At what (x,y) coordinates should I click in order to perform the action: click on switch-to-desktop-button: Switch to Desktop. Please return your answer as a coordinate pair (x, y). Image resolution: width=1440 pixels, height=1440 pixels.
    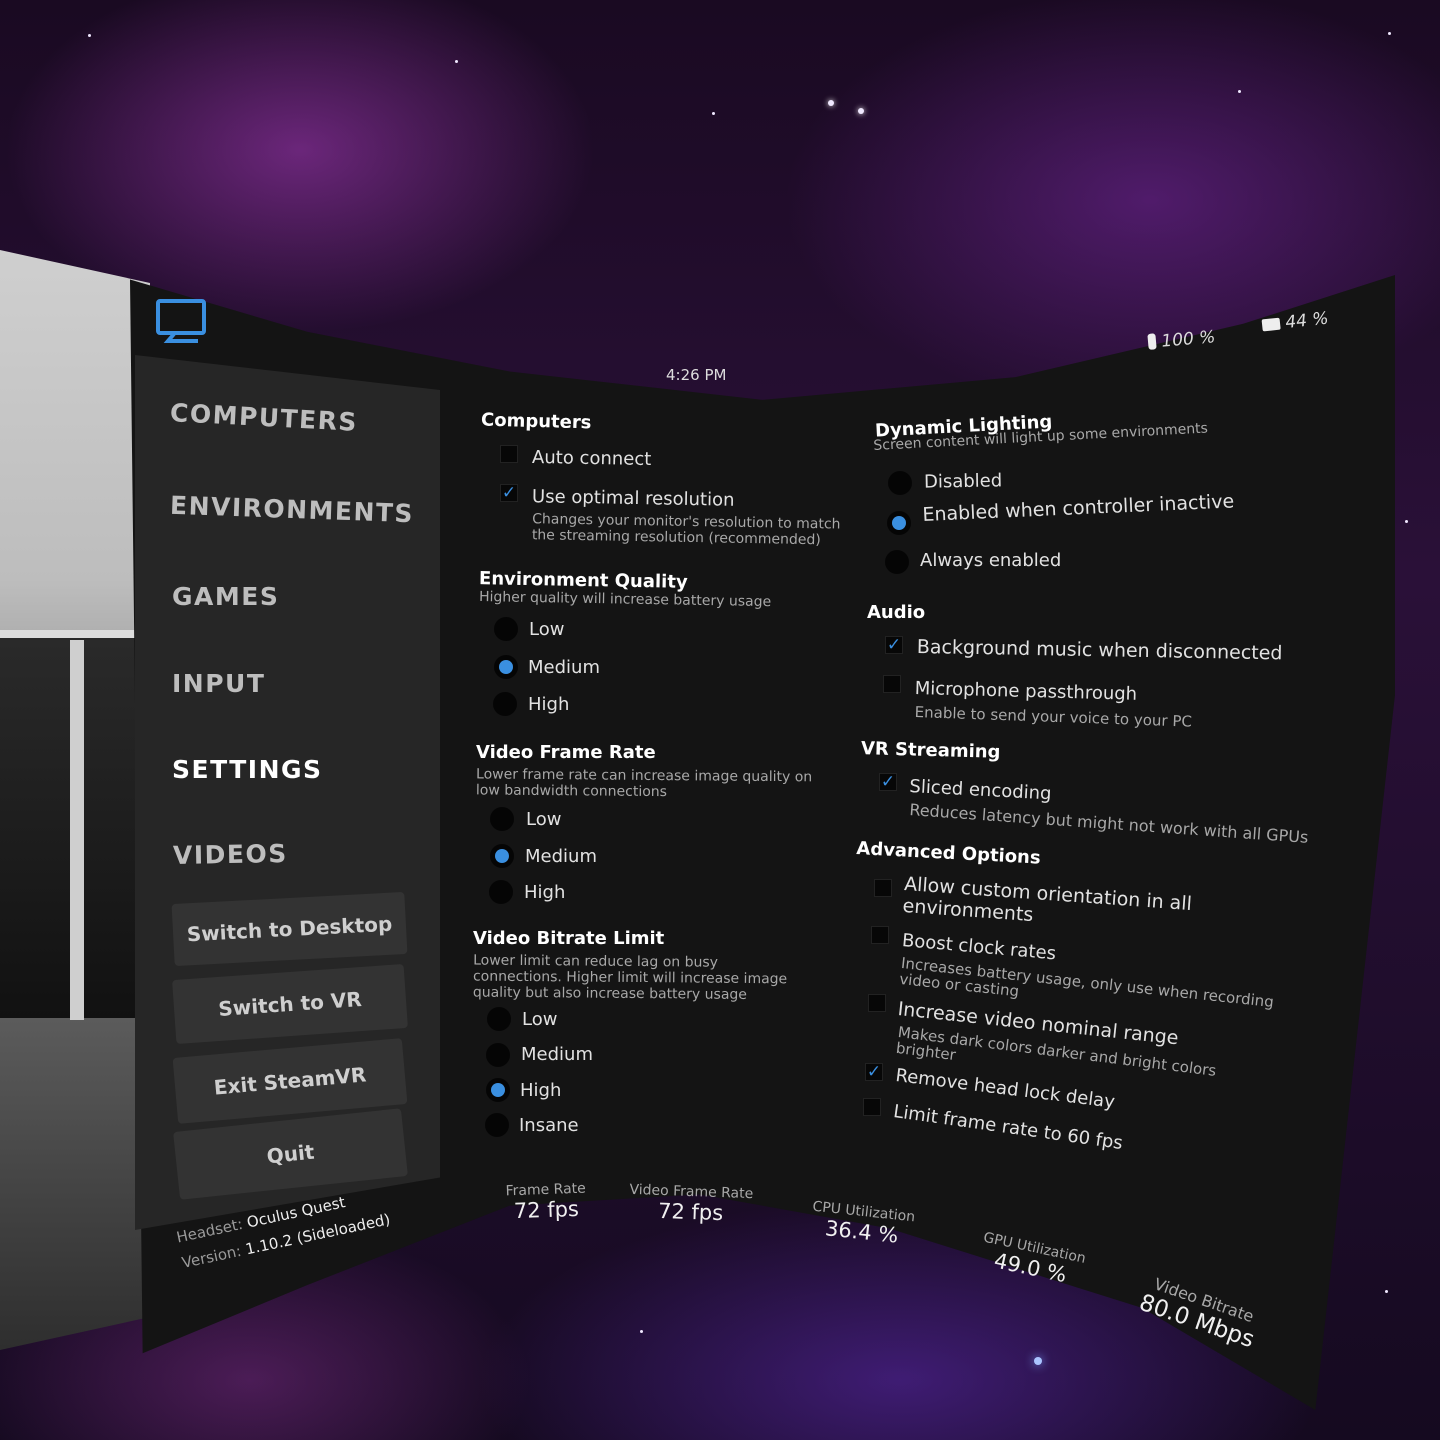
    Looking at the image, I should click on (289, 929).